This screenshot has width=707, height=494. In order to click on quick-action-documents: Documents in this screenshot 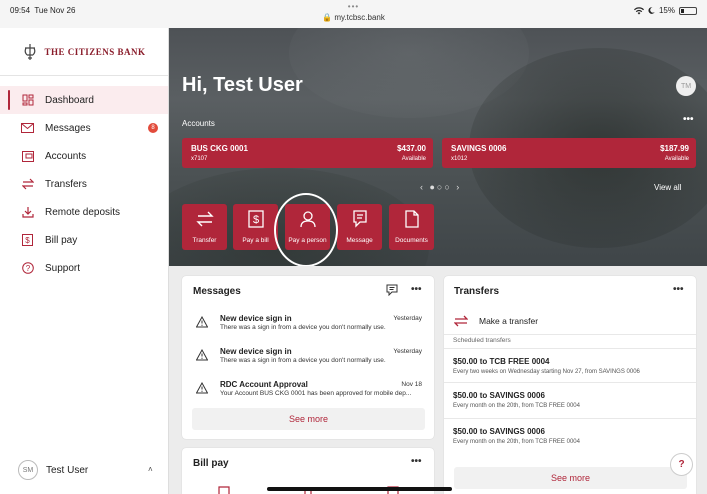, I will do `click(411, 227)`.